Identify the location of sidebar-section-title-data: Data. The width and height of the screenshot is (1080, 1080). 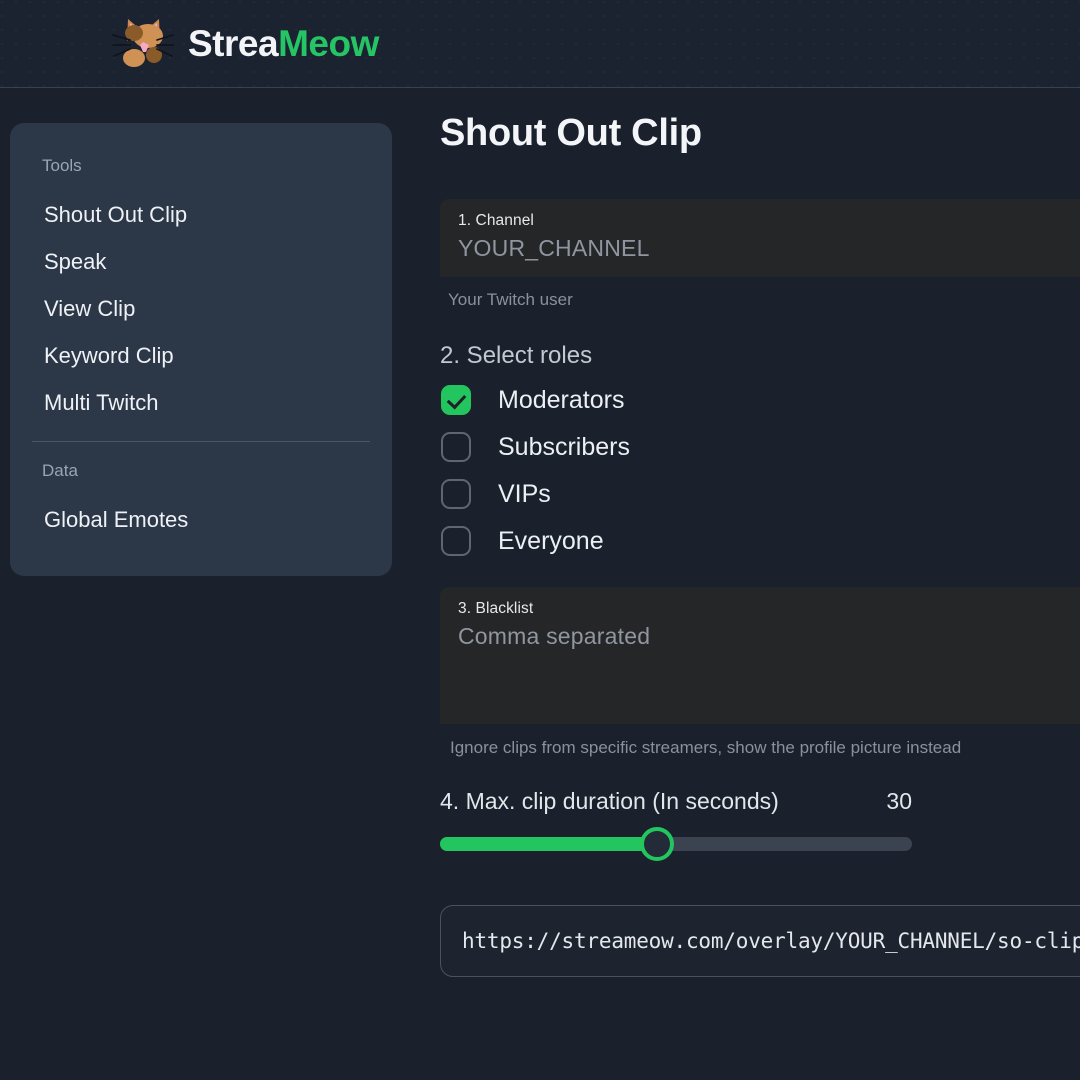
(60, 470).